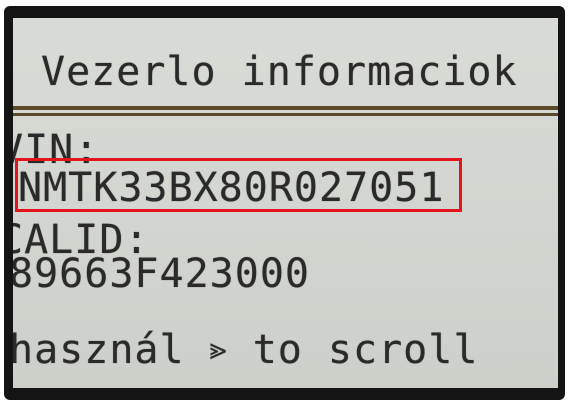 This screenshot has width=571, height=405. What do you see at coordinates (285, 108) in the screenshot?
I see `title-divider-top` at bounding box center [285, 108].